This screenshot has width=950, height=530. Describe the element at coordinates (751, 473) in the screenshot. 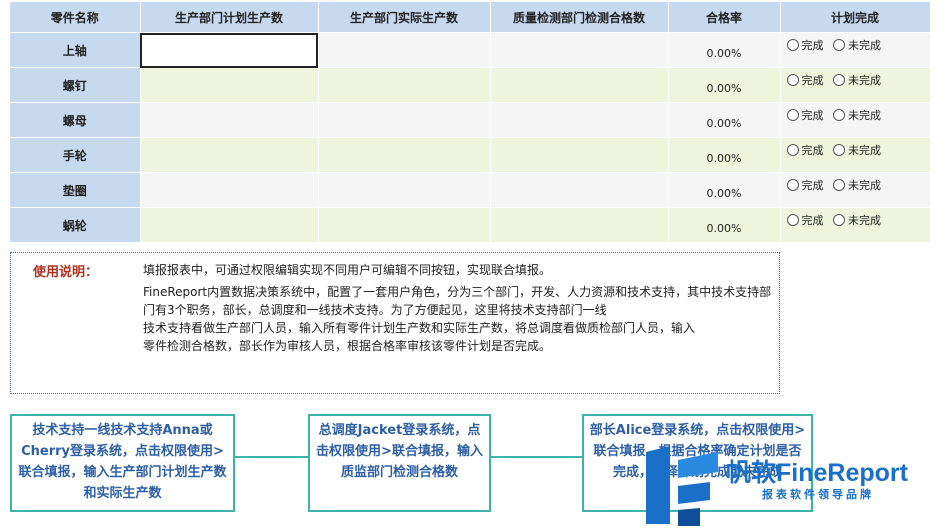

I see `logo-cn: 帆软` at that location.